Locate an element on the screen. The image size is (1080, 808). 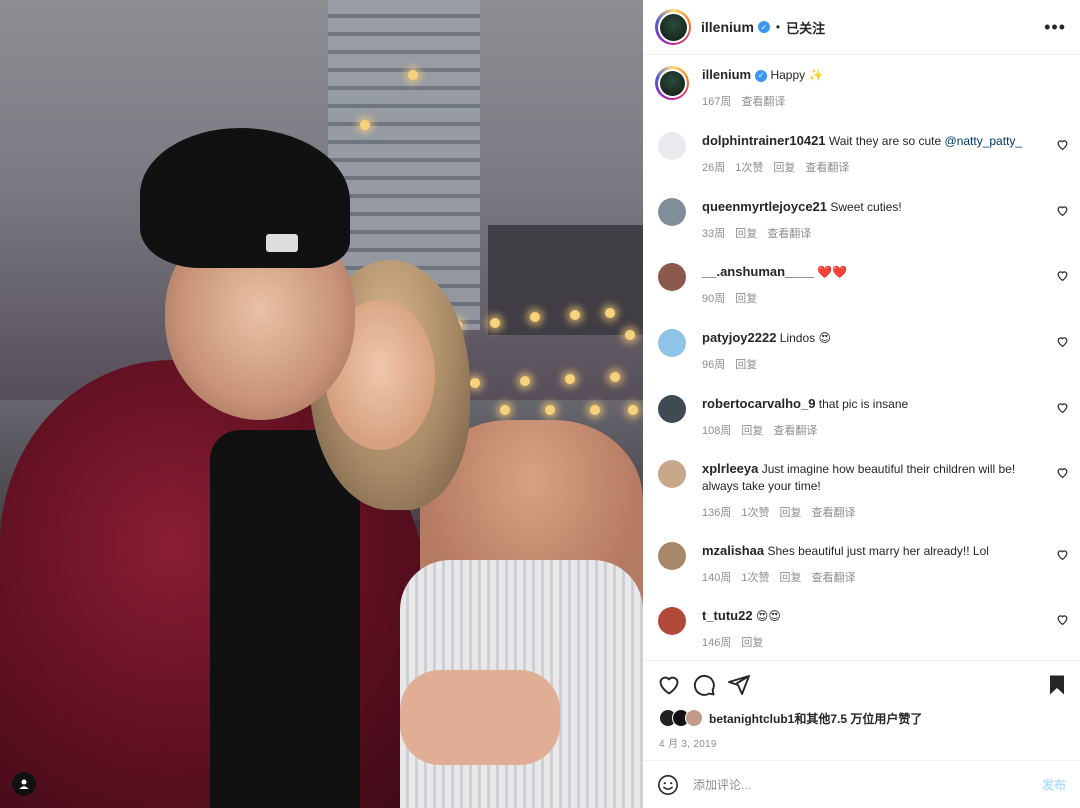
photo-hand is located at coordinates (480, 717).